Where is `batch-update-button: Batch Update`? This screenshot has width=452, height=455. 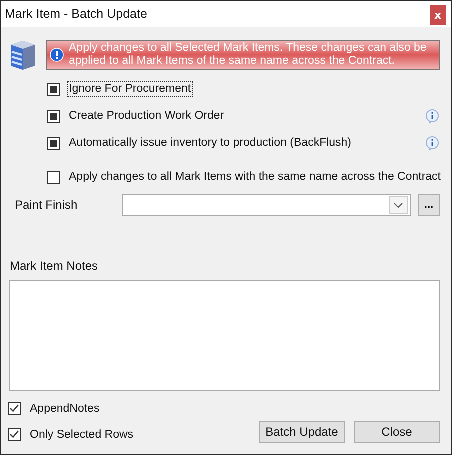
batch-update-button: Batch Update is located at coordinates (302, 432).